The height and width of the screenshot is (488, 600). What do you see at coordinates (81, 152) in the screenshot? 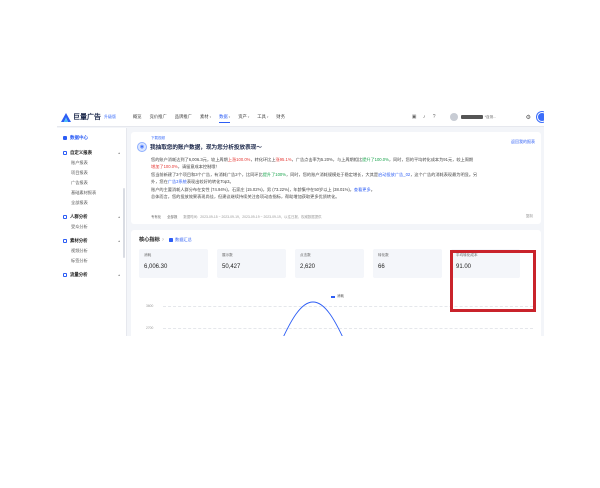
I see `sidebar-group-label: 自定义报表` at bounding box center [81, 152].